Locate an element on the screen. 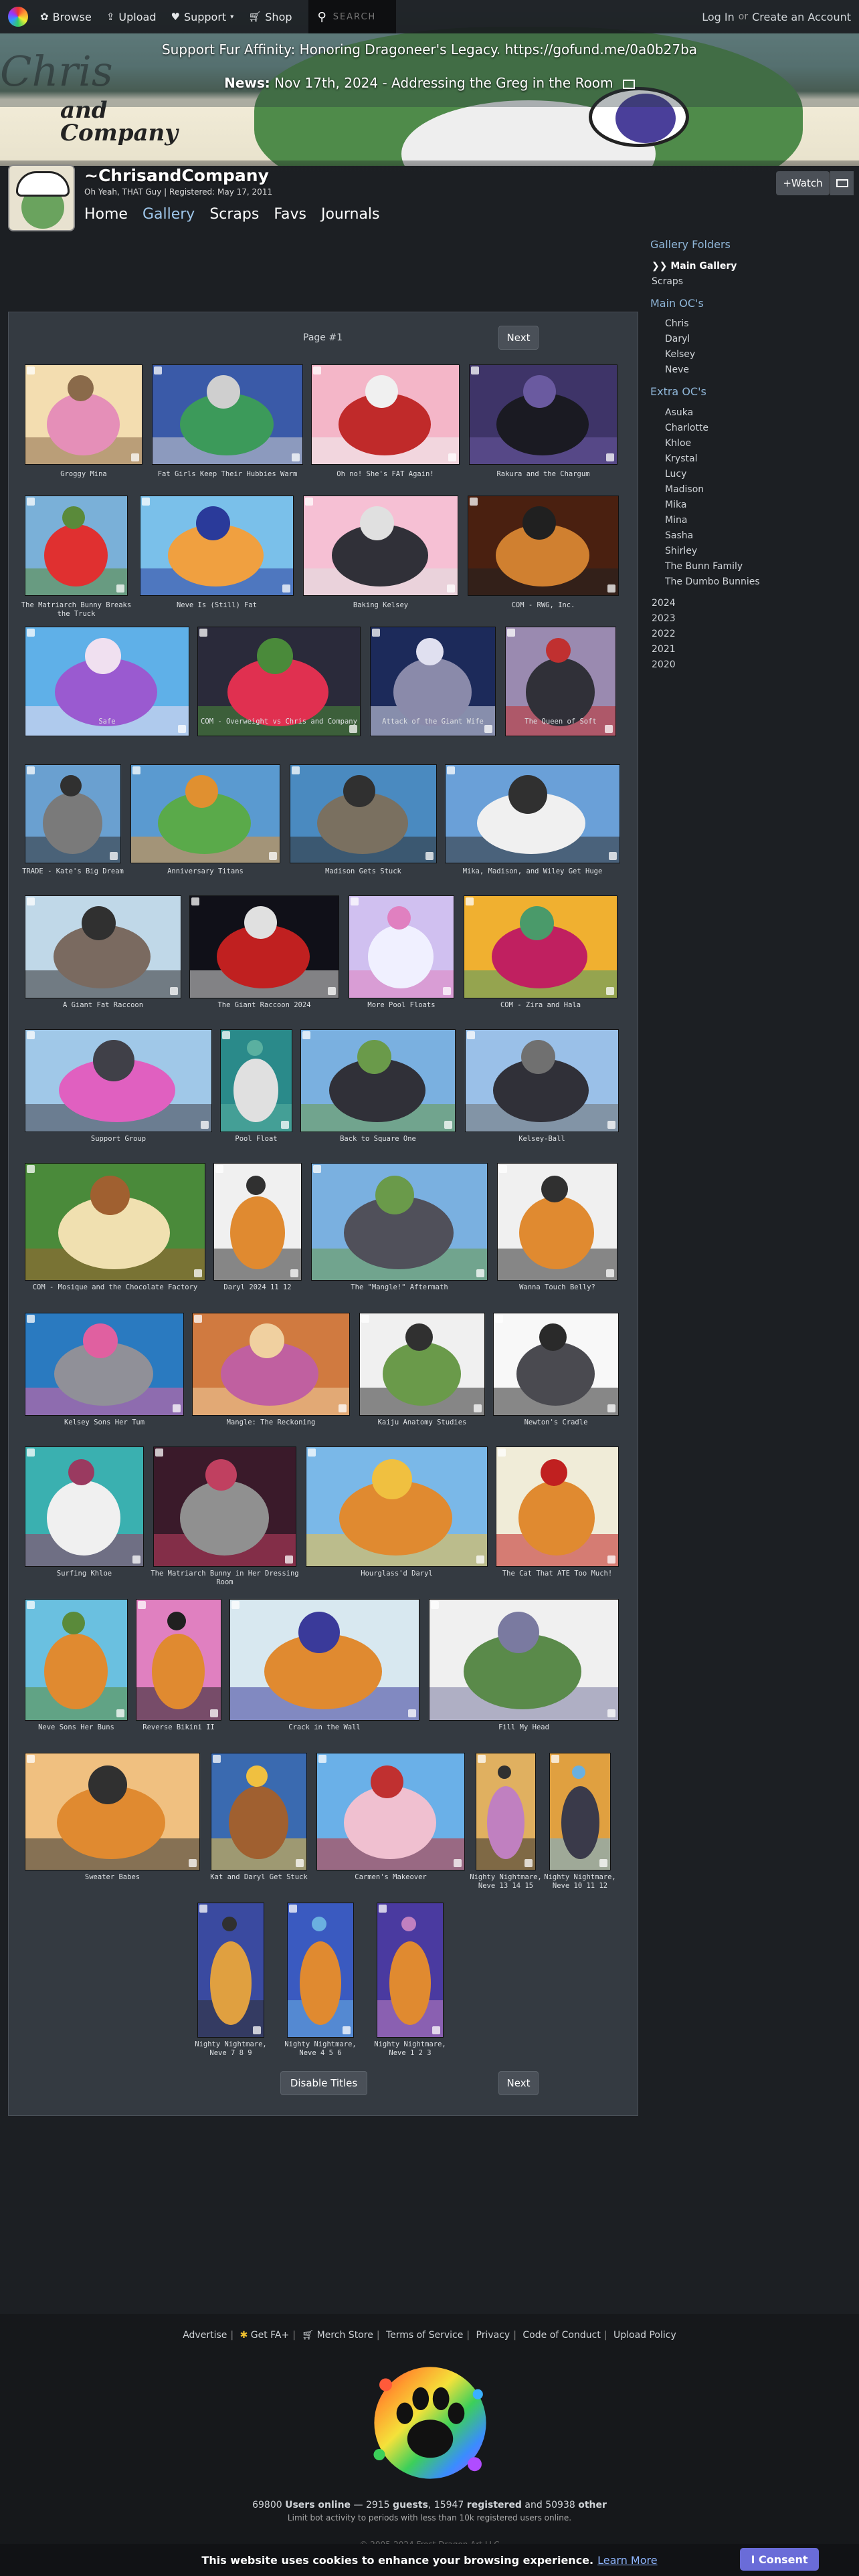 The width and height of the screenshot is (859, 2576). consent-button: I Consent is located at coordinates (779, 2559).